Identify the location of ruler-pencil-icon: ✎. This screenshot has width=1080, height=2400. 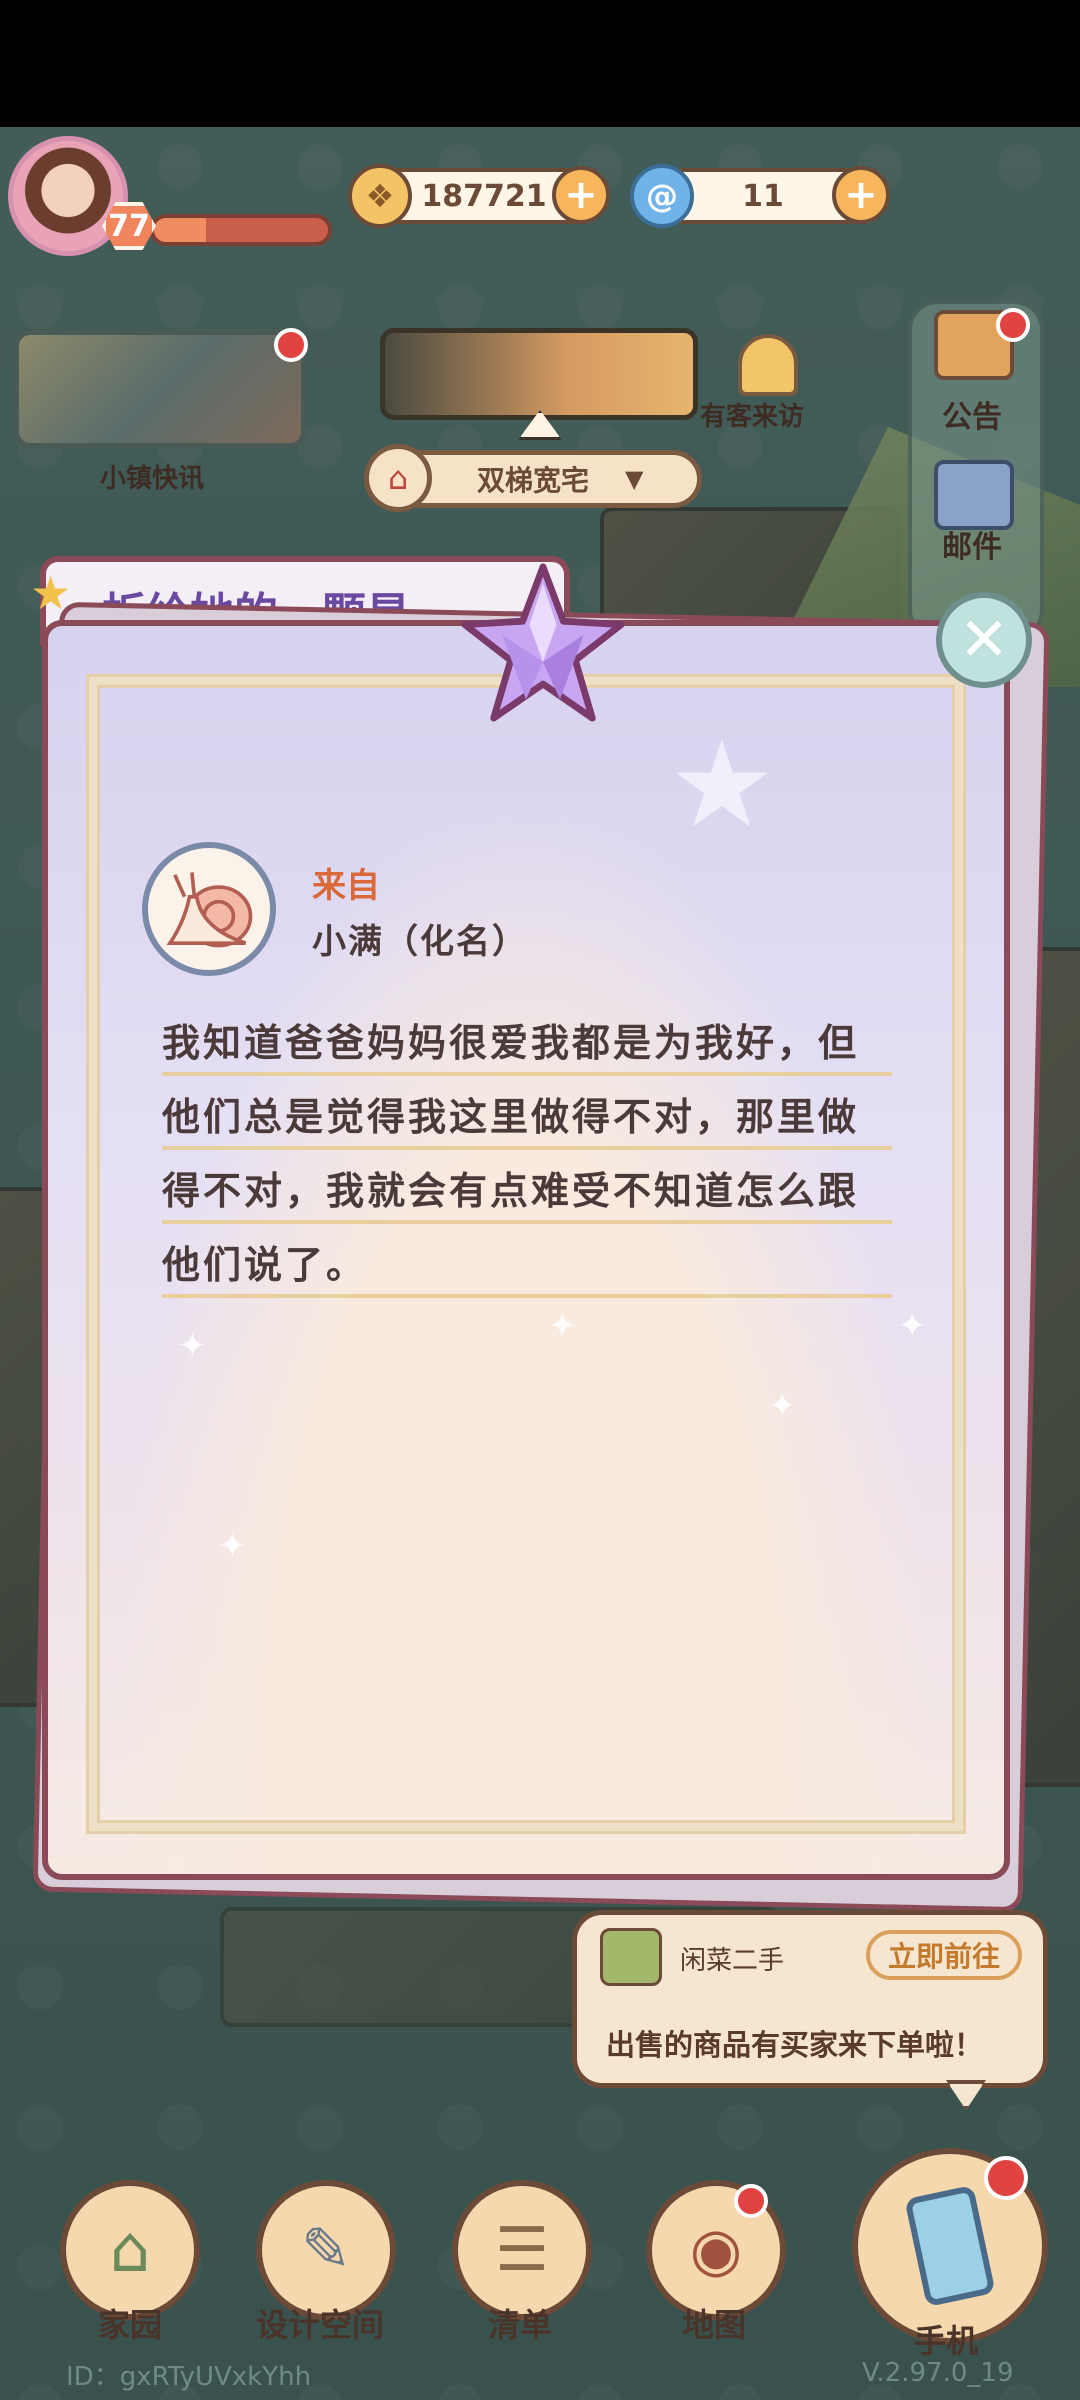
(326, 2250).